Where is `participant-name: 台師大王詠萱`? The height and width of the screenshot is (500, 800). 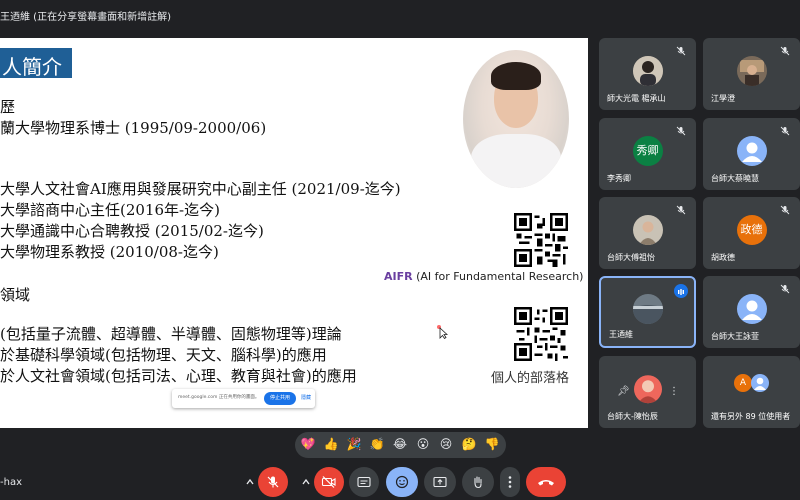 participant-name: 台師大王詠萱 is located at coordinates (735, 336).